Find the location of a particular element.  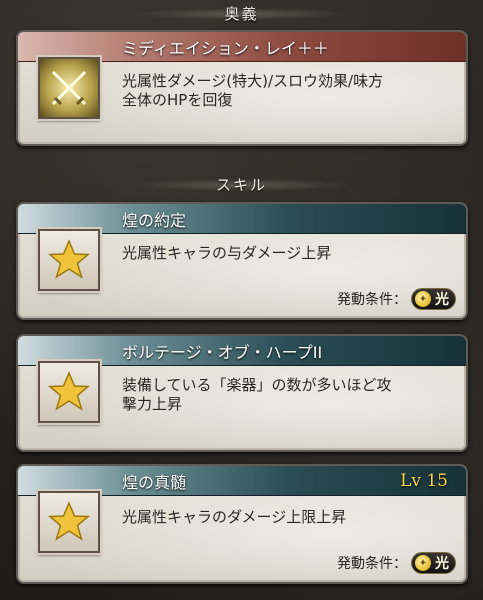

ougi-icon-frame is located at coordinates (69, 88).